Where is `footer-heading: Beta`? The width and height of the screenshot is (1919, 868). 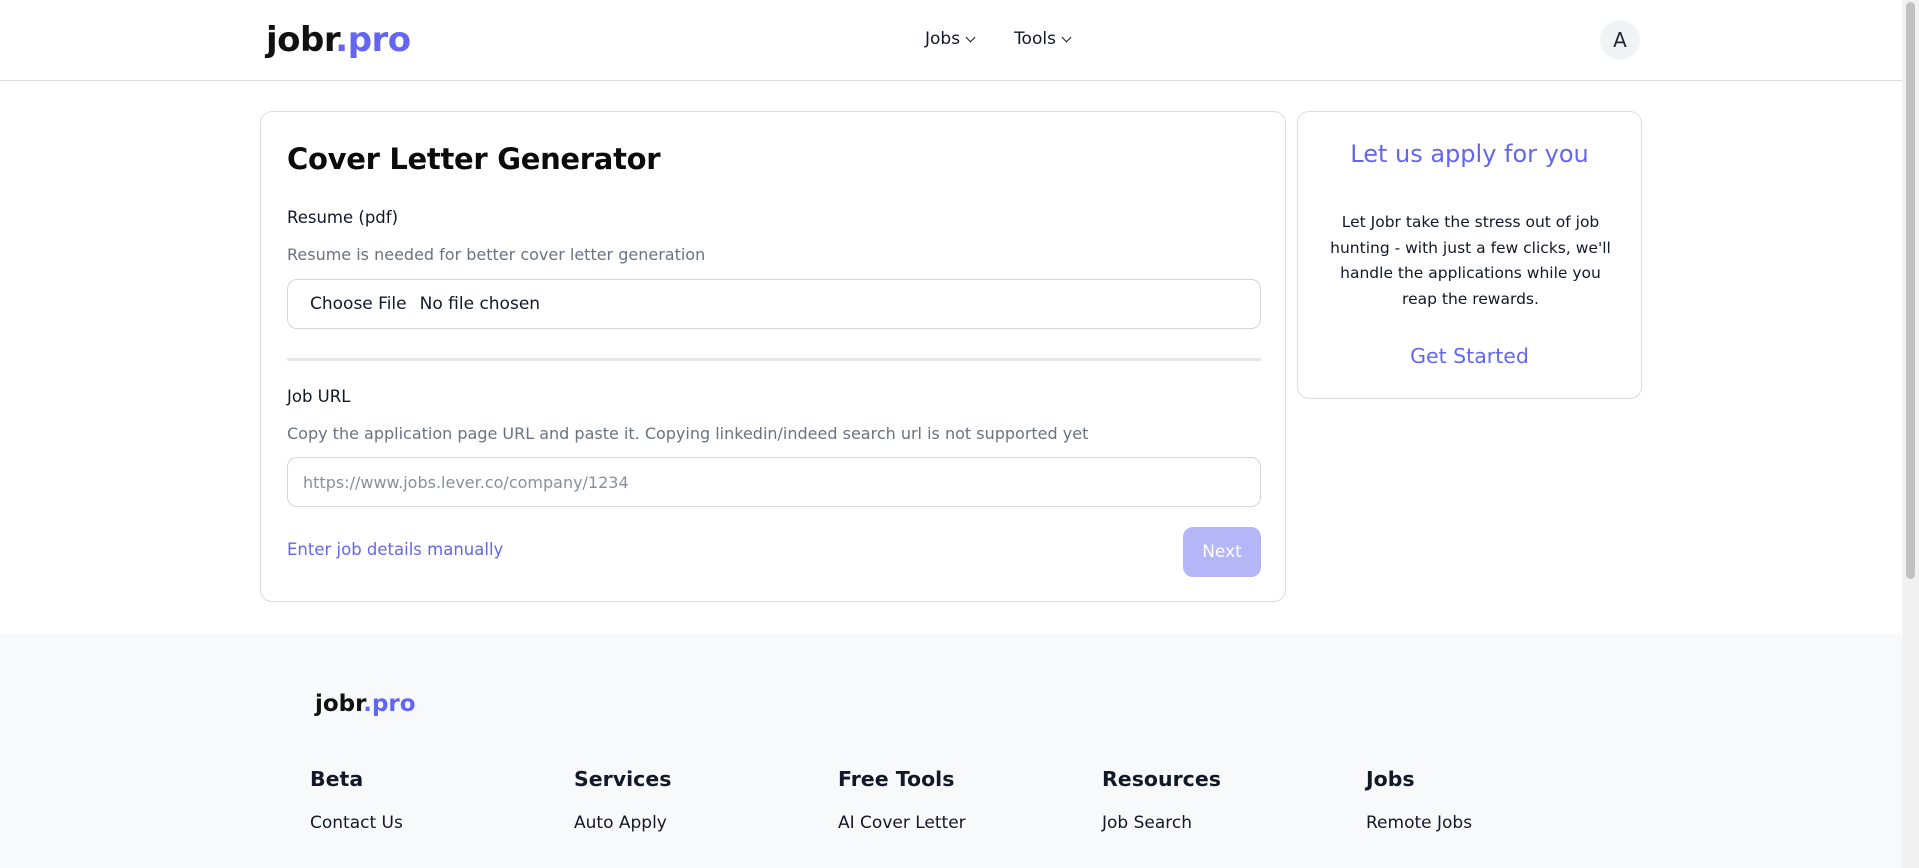 footer-heading: Beta is located at coordinates (337, 779).